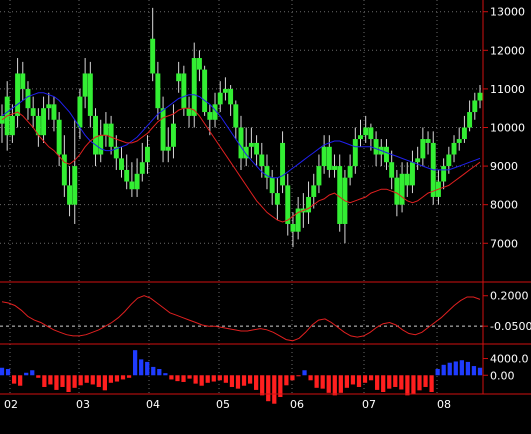  What do you see at coordinates (507, 89) in the screenshot?
I see `price-tick-label: 11000` at bounding box center [507, 89].